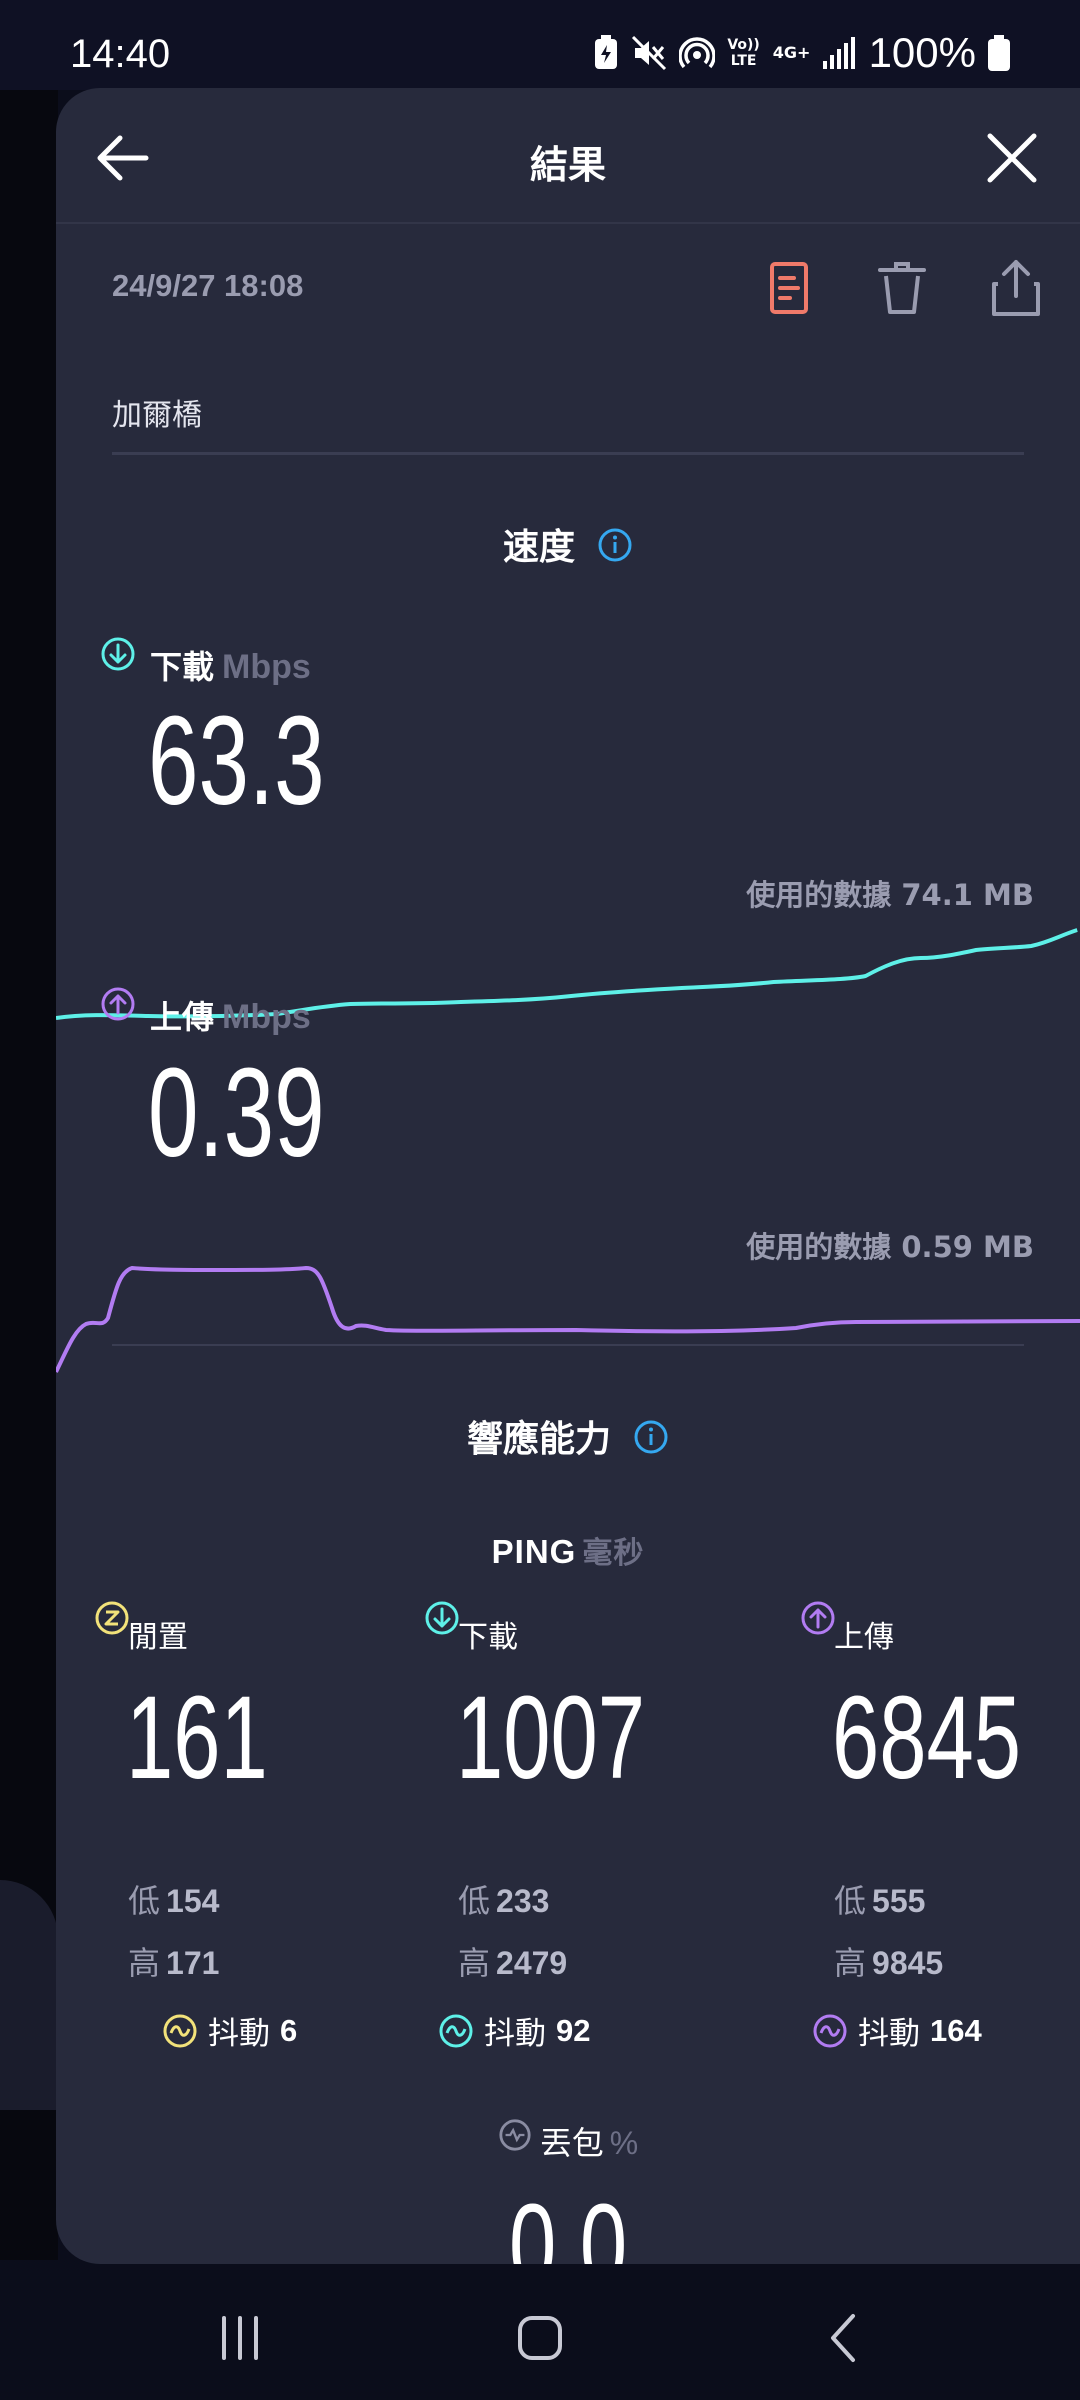 The width and height of the screenshot is (1080, 2400). Describe the element at coordinates (743, 53) in the screenshot. I see `volte-indicator: Vo)) LTE` at that location.